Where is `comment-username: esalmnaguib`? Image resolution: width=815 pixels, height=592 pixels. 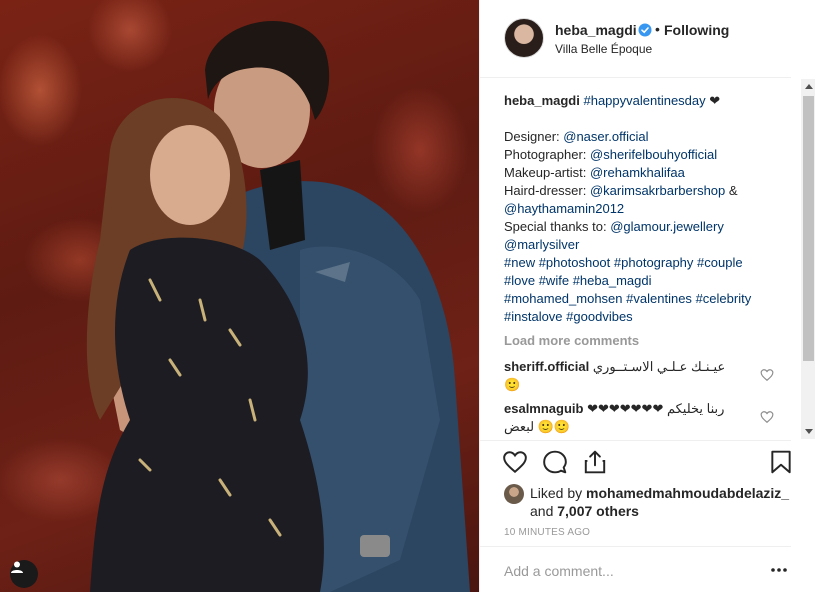
comment-username: esalmnaguib is located at coordinates (543, 408).